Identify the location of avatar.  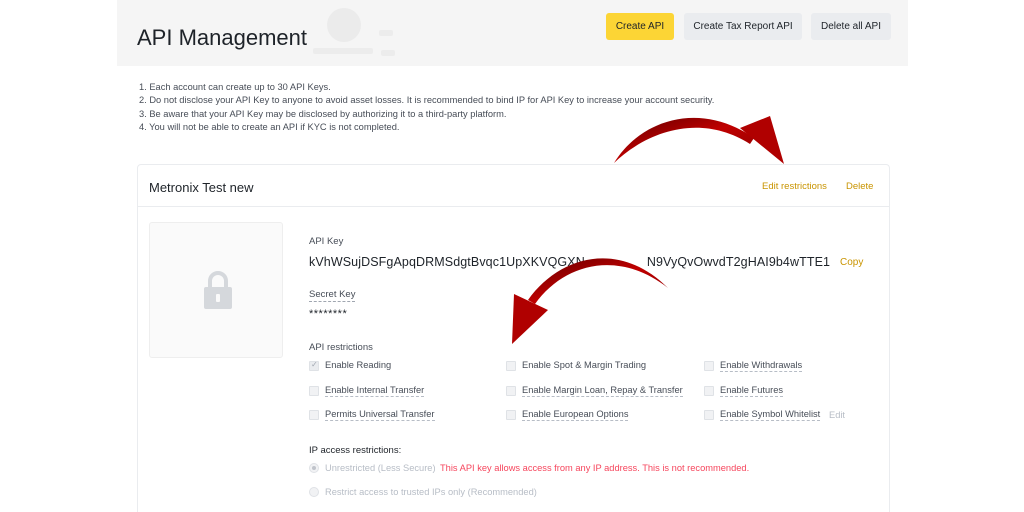
(344, 25).